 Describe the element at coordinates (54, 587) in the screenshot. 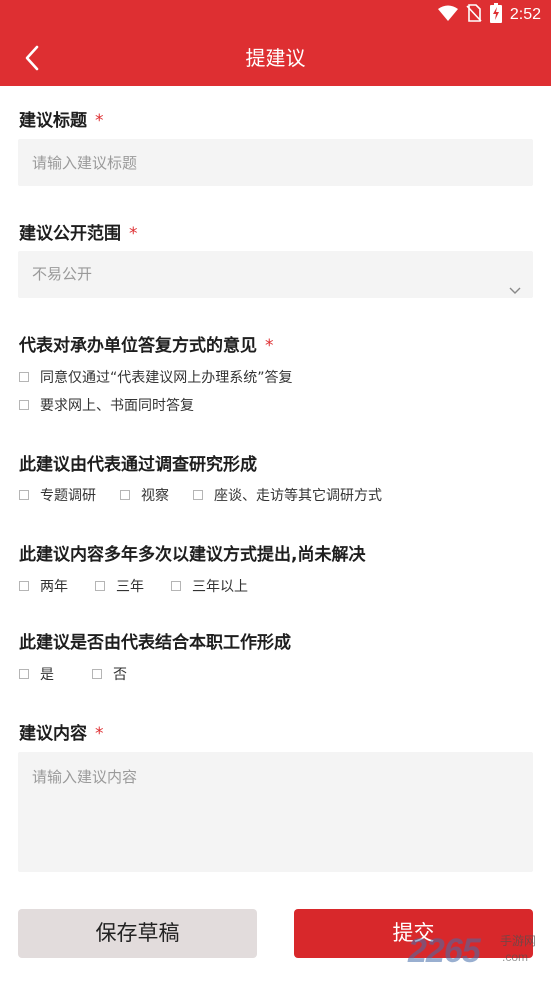

I see `option-label: 两年` at that location.